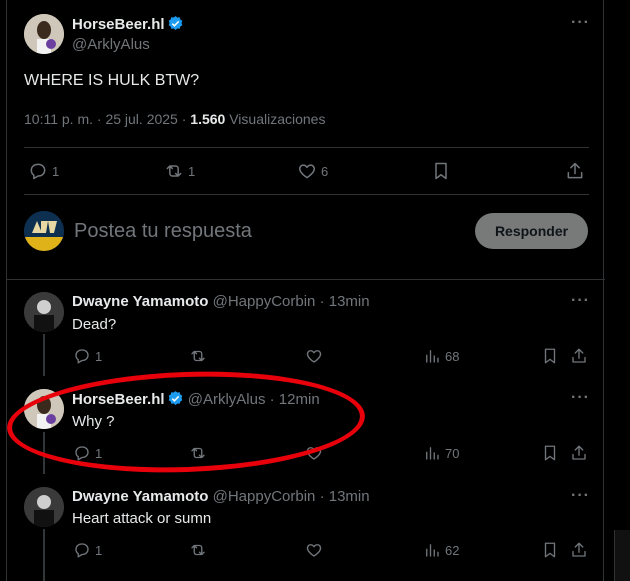  What do you see at coordinates (208, 119) in the screenshot?
I see `views-count: 1.560` at bounding box center [208, 119].